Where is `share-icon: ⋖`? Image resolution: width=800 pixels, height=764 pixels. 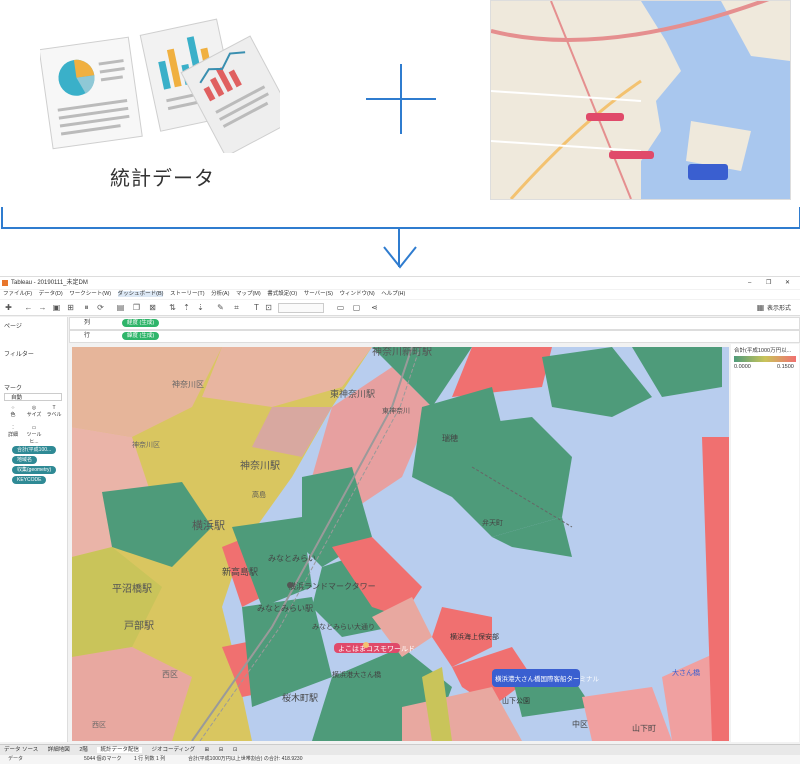 share-icon: ⋖ is located at coordinates (374, 307).